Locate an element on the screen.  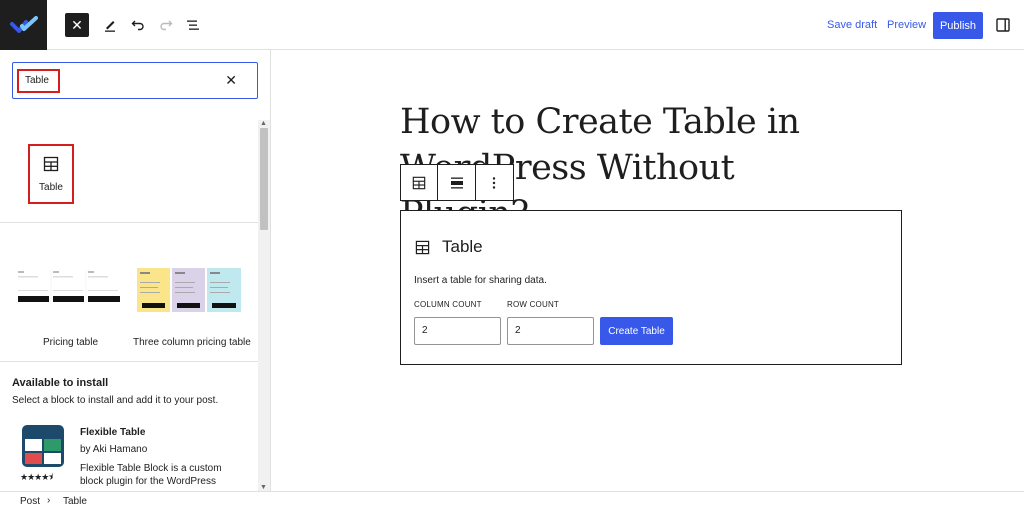
plugin-logo-icon is located at coordinates (43, 446).